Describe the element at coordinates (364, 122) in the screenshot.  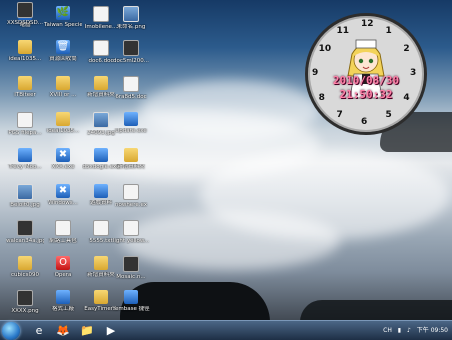
I see `clock-number: 6` at that location.